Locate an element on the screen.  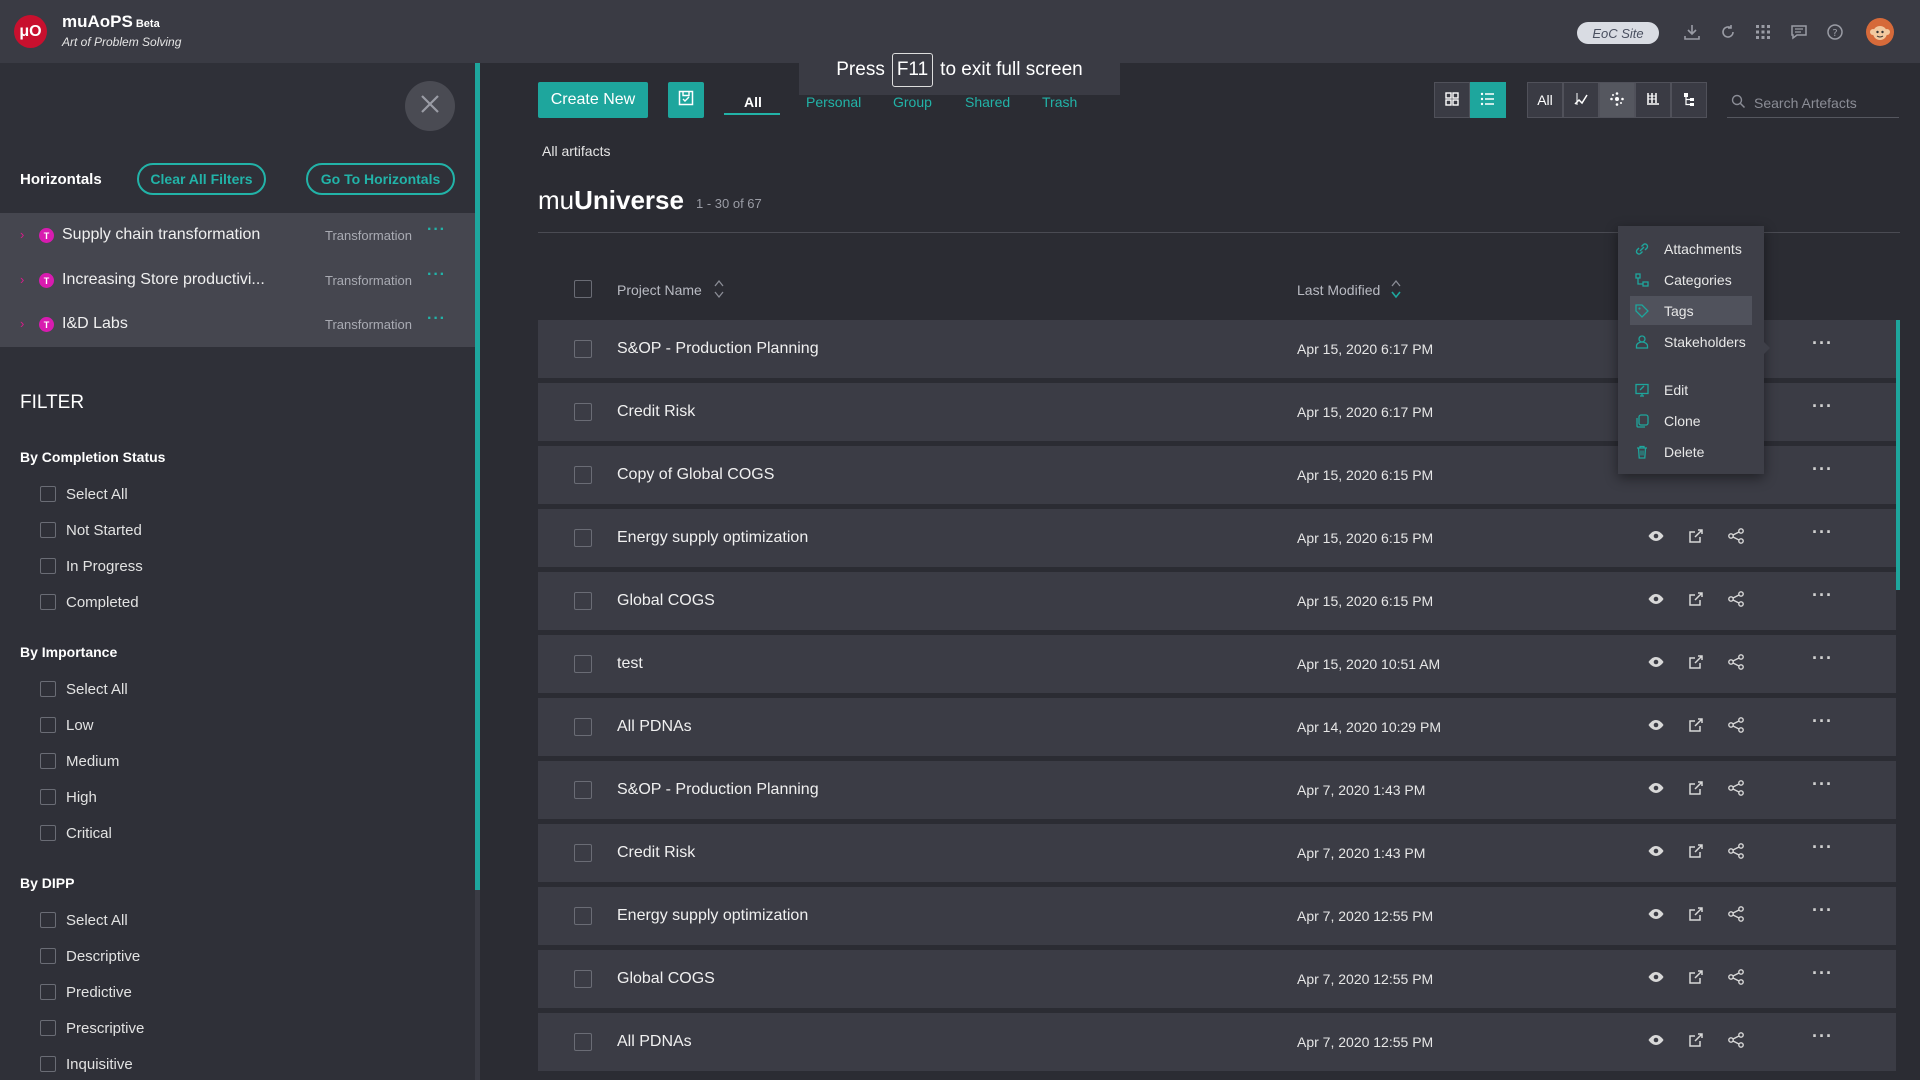
table-row: Global COGS Apr 7, 2020 12:55 PM ··· is located at coordinates (1217, 979).